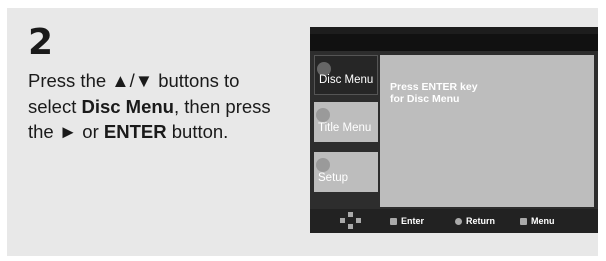  I want to click on step-number: 2, so click(41, 42).